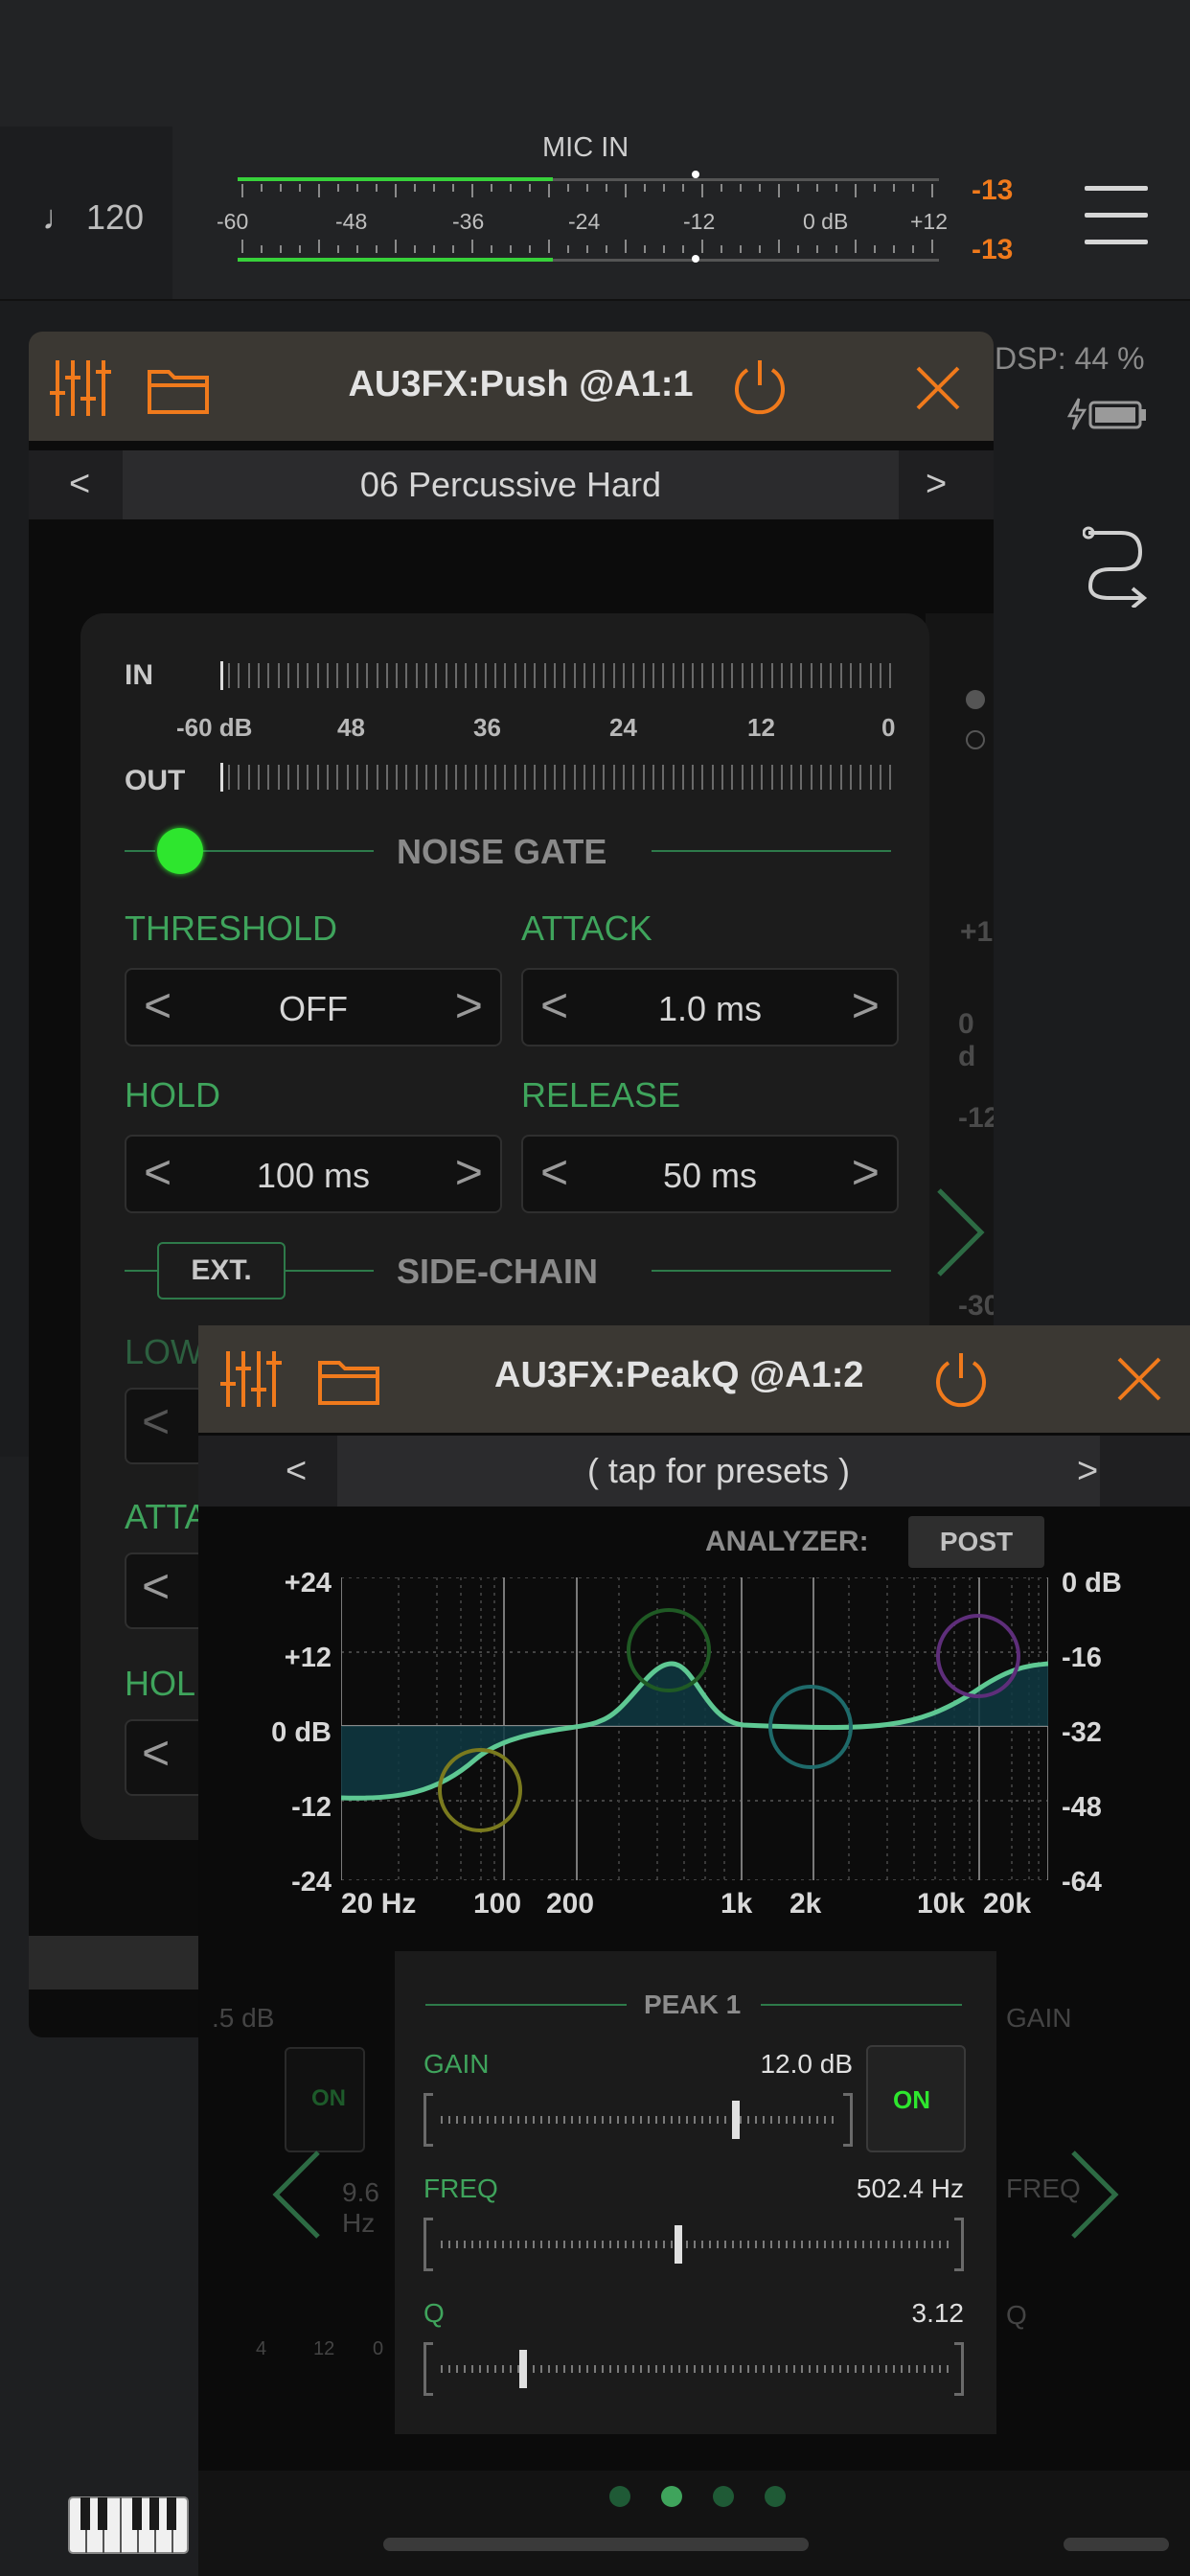  Describe the element at coordinates (710, 1174) in the screenshot. I see `release-stepper: < 50 ms >` at that location.